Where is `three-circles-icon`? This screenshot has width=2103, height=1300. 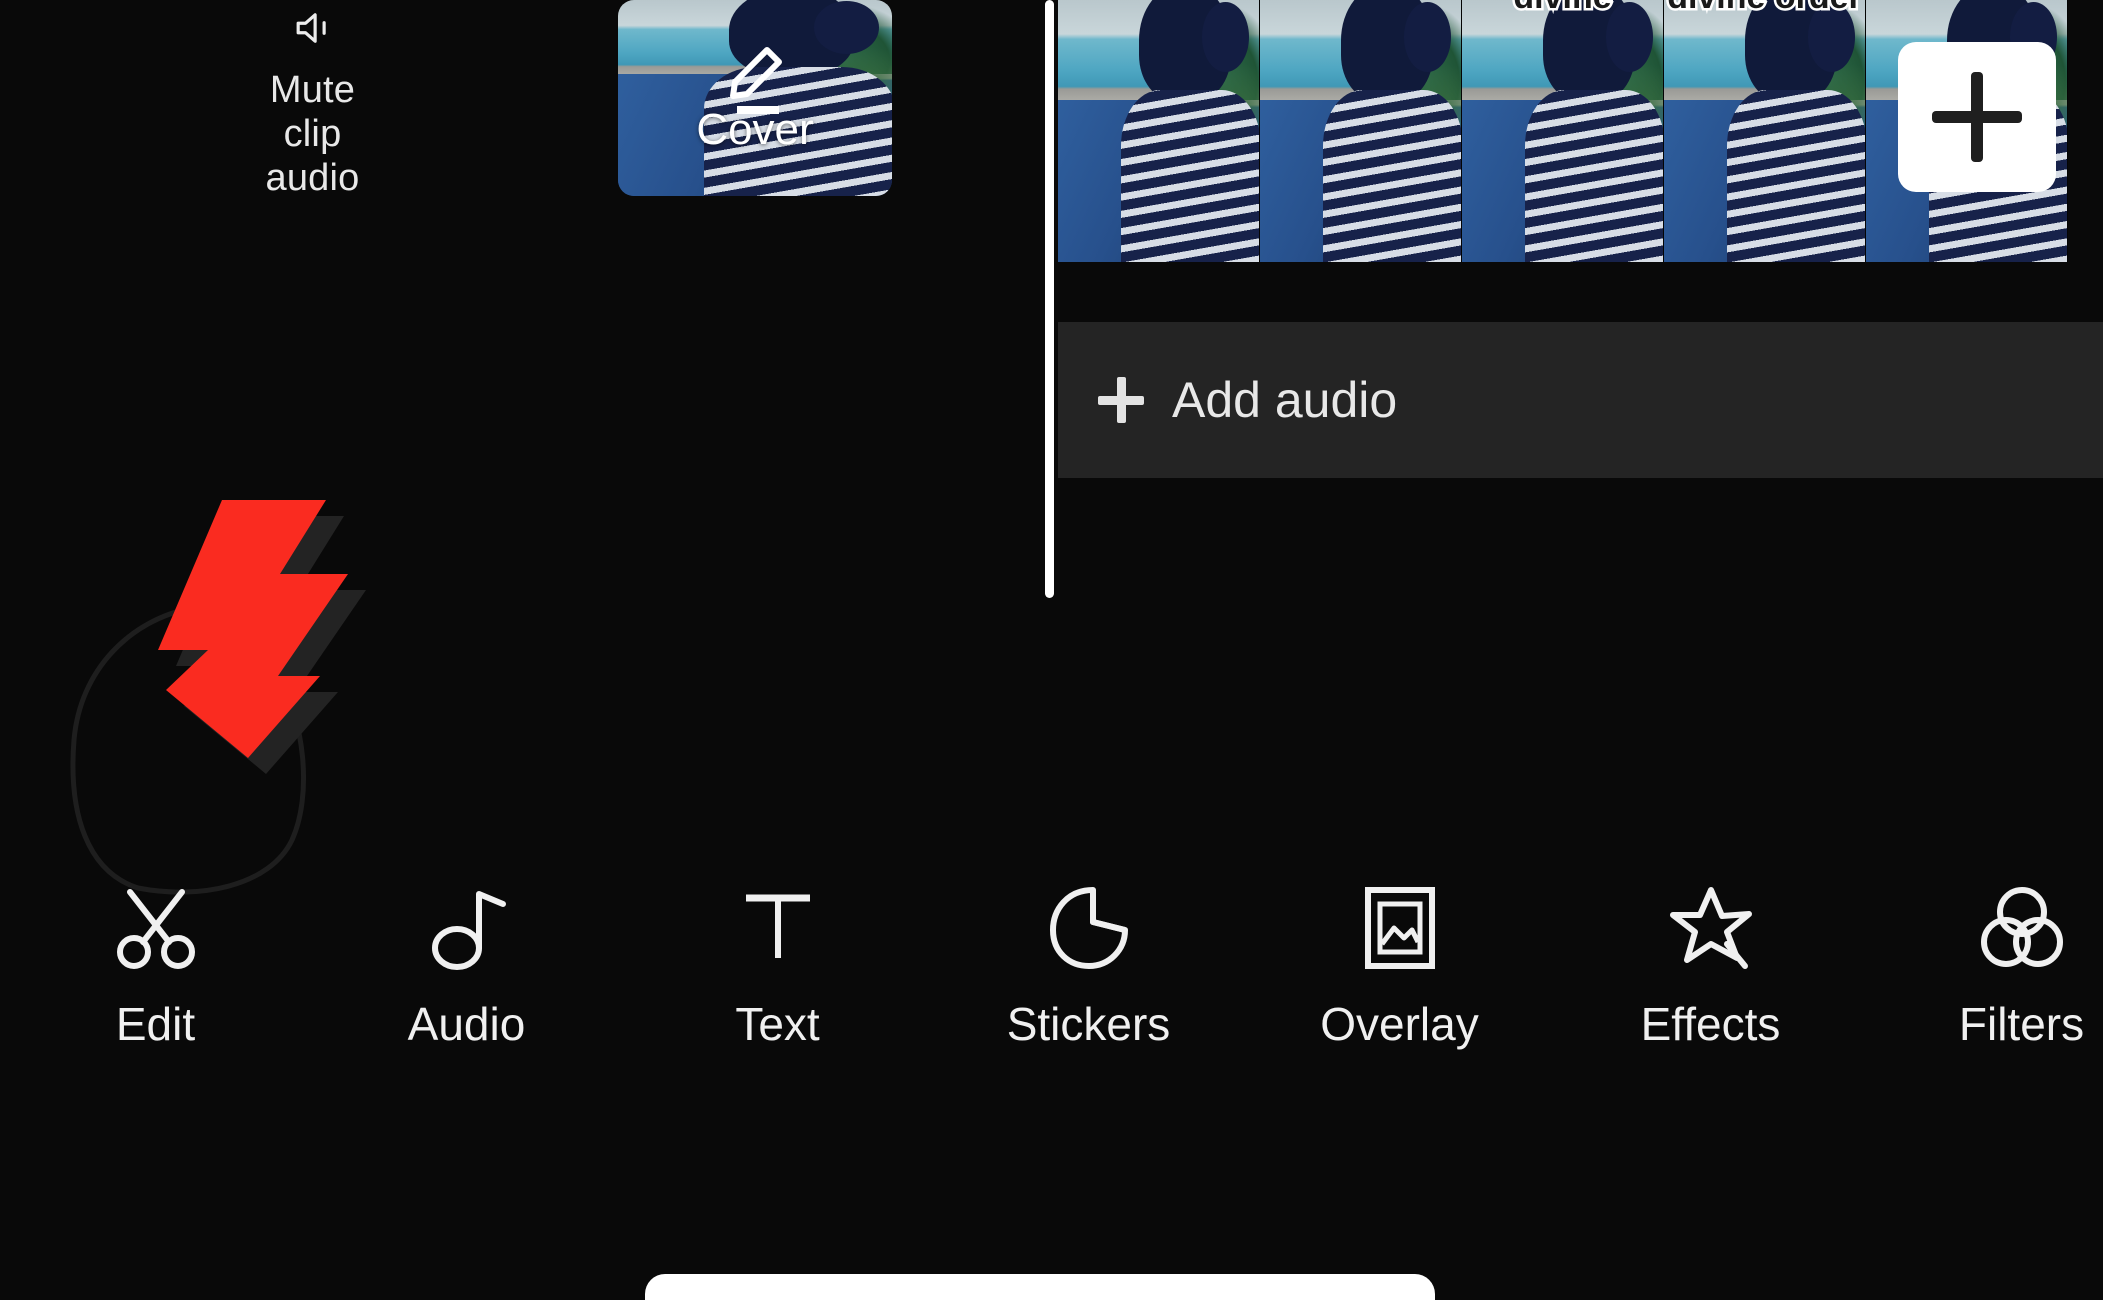
three-circles-icon is located at coordinates (2021, 927).